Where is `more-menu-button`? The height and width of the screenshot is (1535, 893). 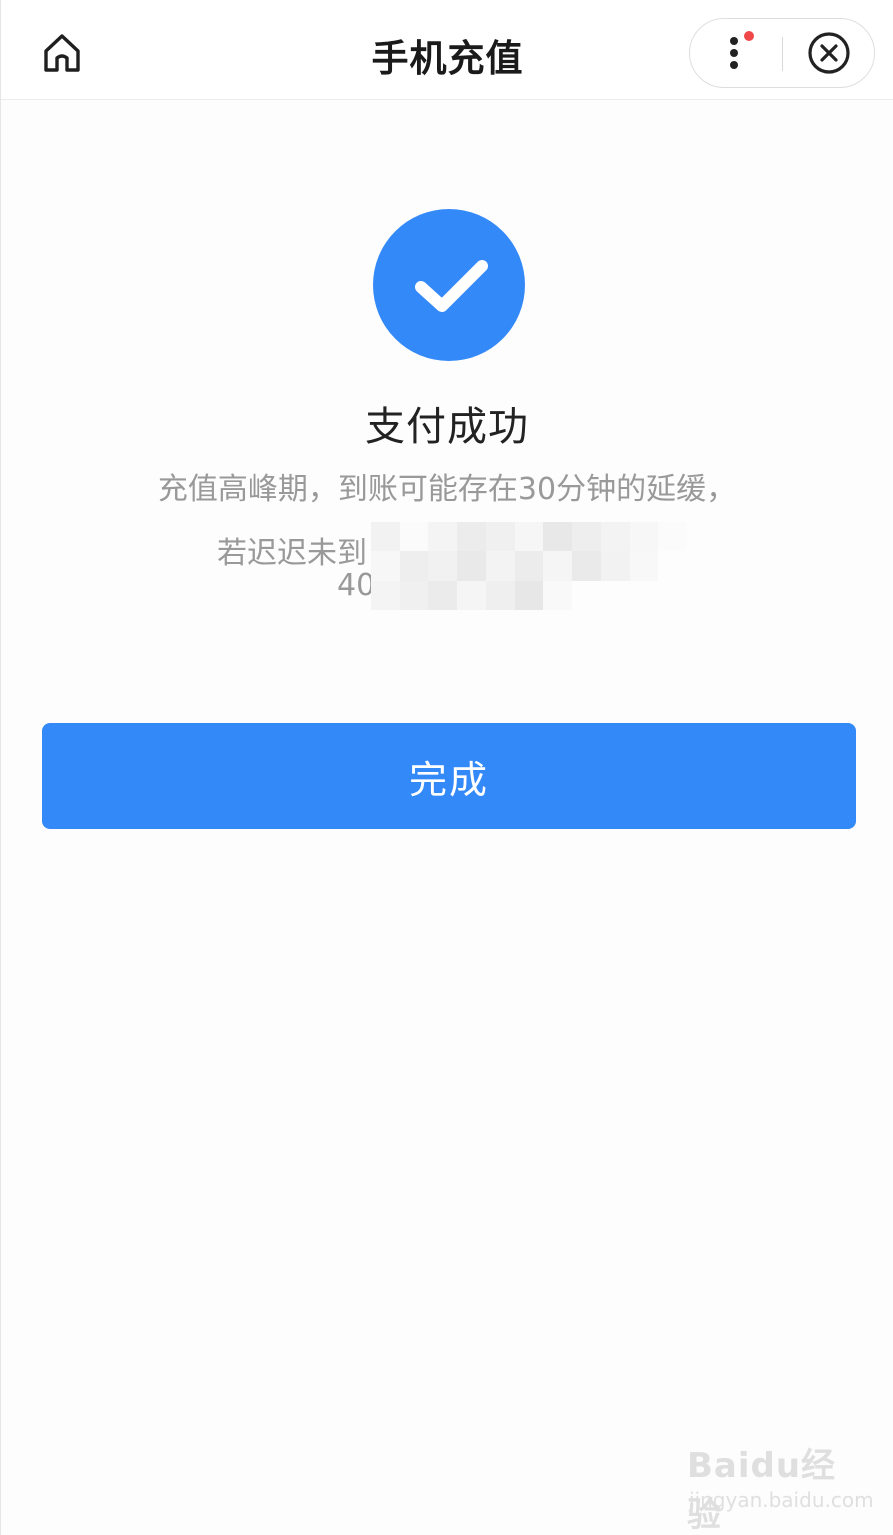
more-menu-button is located at coordinates (736, 53).